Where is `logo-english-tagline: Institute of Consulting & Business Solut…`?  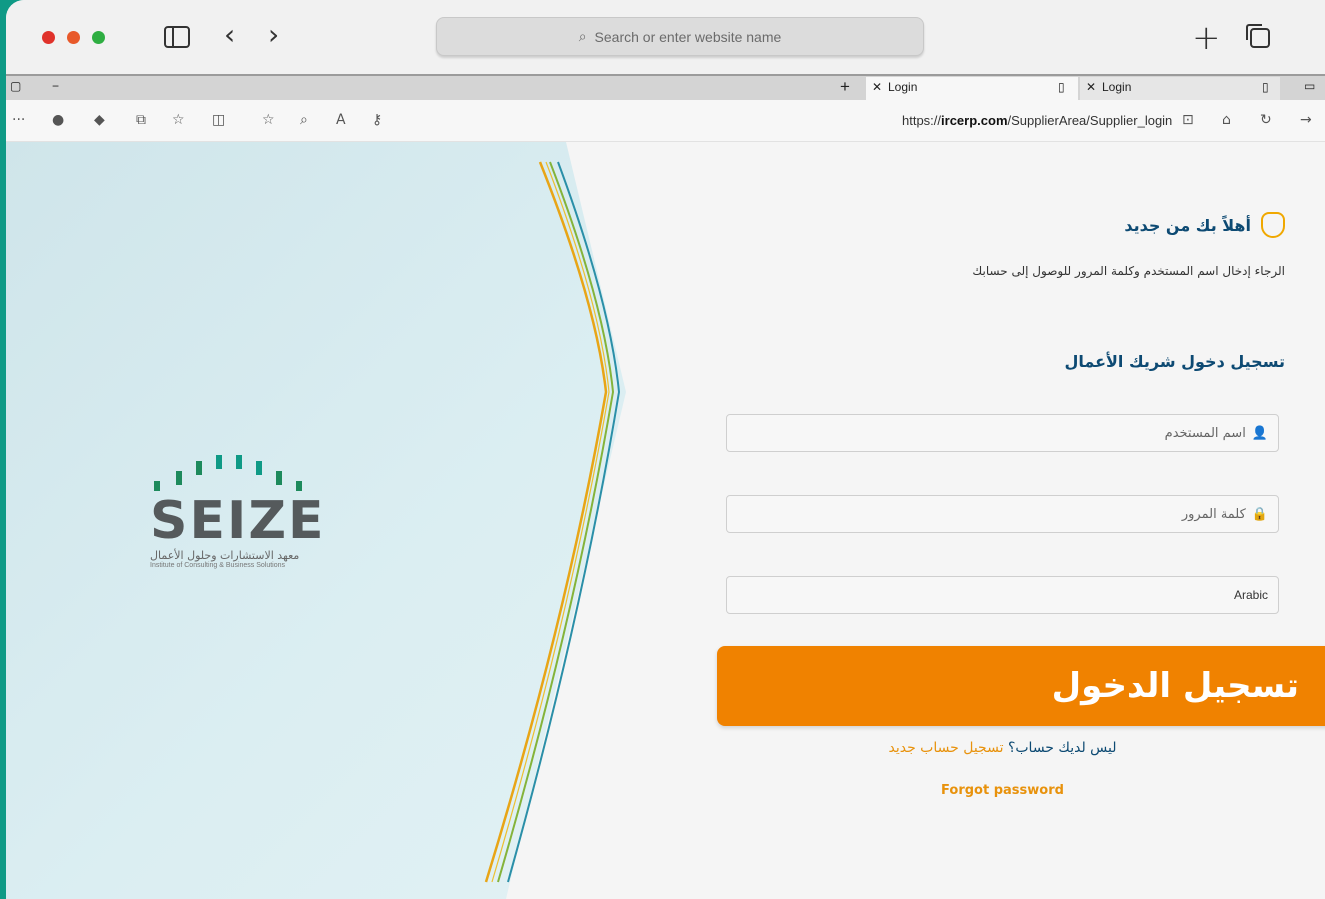
logo-english-tagline: Institute of Consulting & Business Solut… is located at coordinates (218, 565).